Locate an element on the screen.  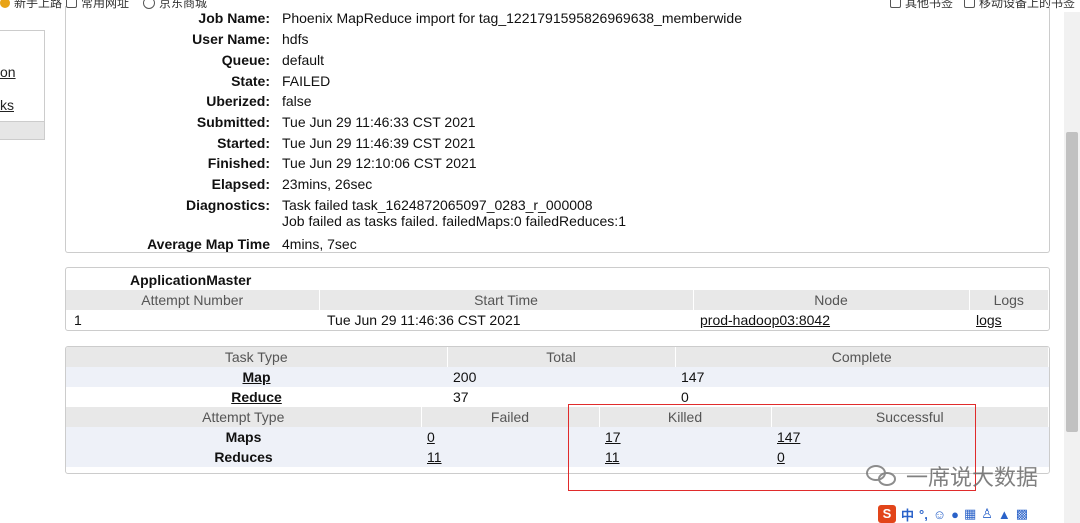
attempt-header-type: Attempt Type is located at coordinates (244, 417).